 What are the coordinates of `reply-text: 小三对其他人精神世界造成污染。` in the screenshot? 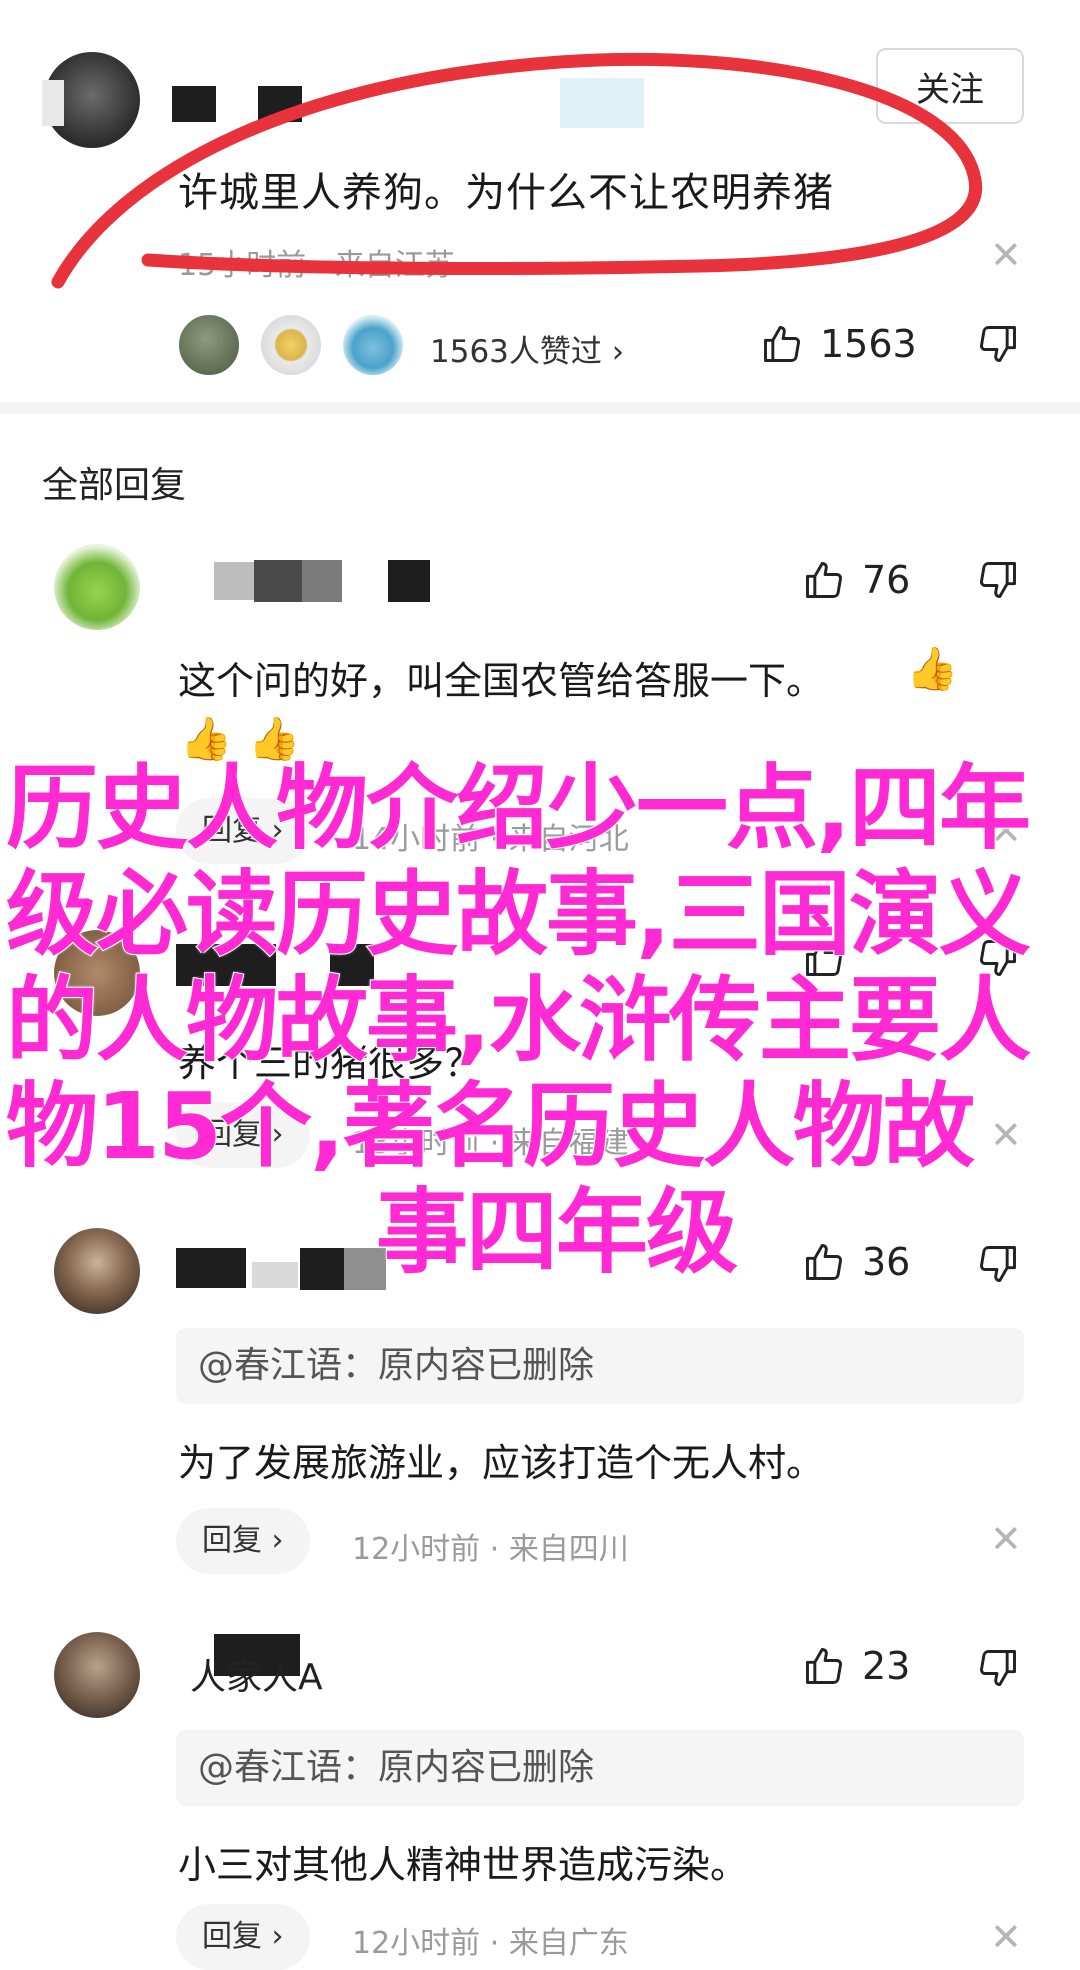 It's located at (463, 1865).